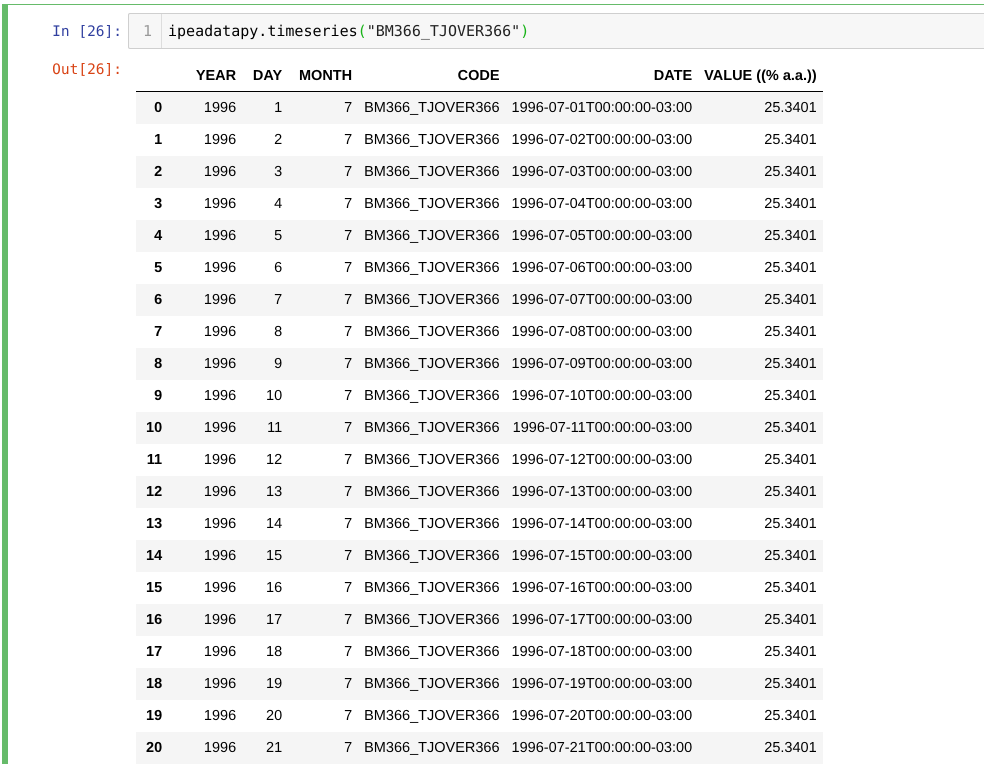  What do you see at coordinates (602, 300) in the screenshot?
I see `table-cell: 1996-07-07T00:00:00-03:00` at bounding box center [602, 300].